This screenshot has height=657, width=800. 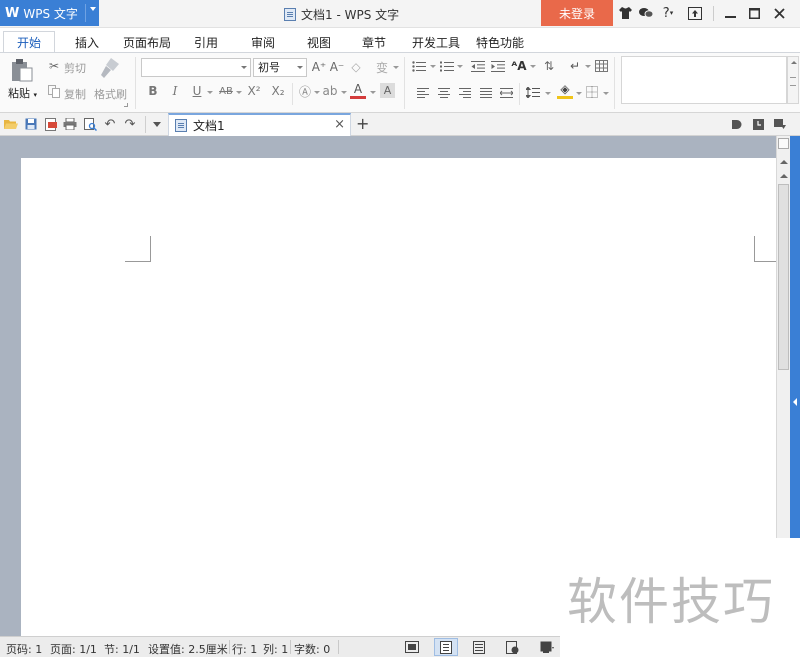 What do you see at coordinates (592, 93) in the screenshot?
I see `borders-icon` at bounding box center [592, 93].